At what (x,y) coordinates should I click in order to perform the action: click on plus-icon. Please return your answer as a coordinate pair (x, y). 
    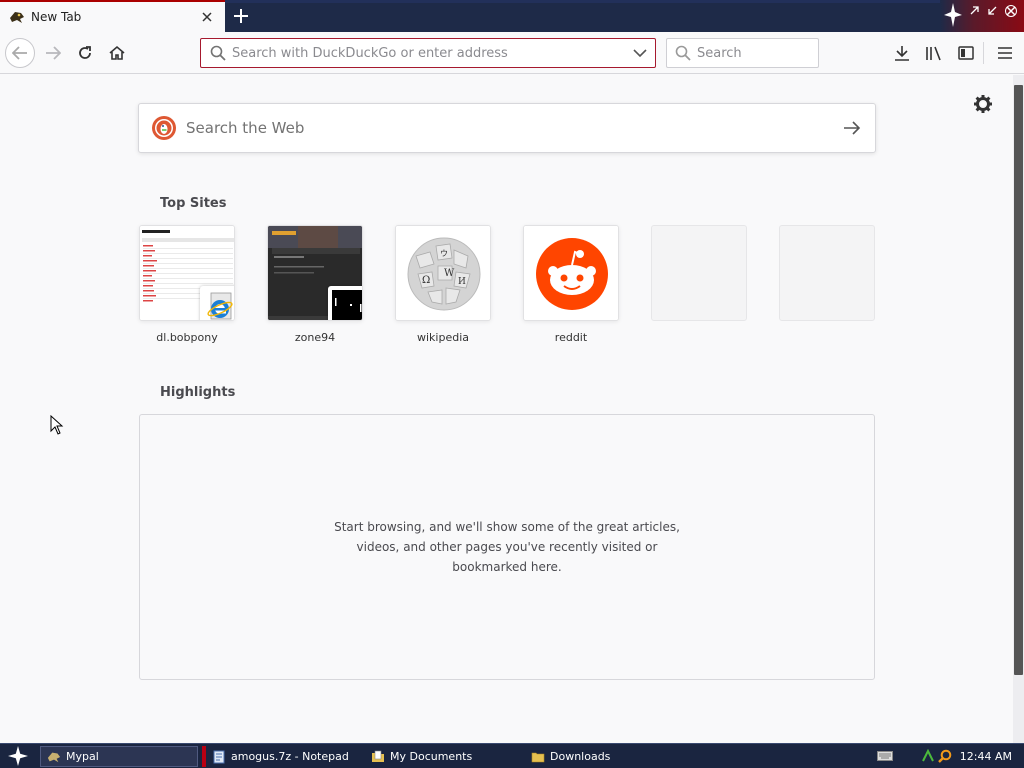
    Looking at the image, I should click on (241, 16).